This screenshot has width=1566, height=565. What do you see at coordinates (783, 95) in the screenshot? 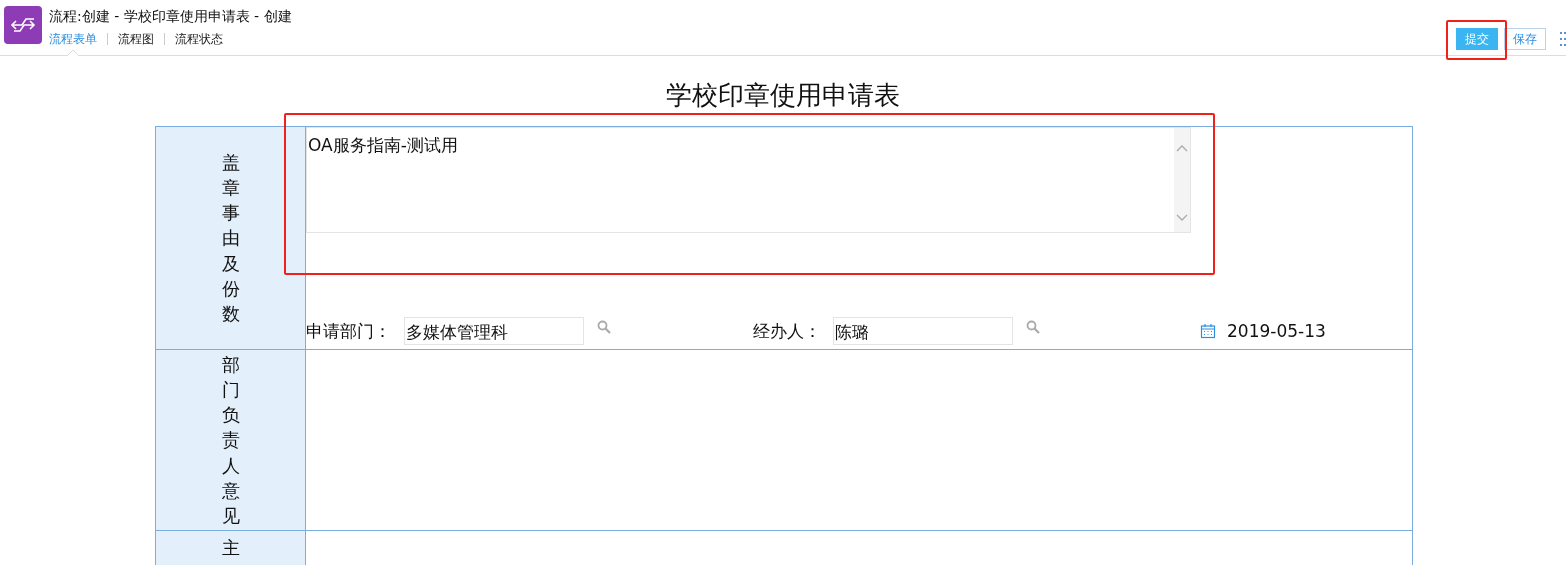
I see `form-title: 学校印章使用申请表` at bounding box center [783, 95].